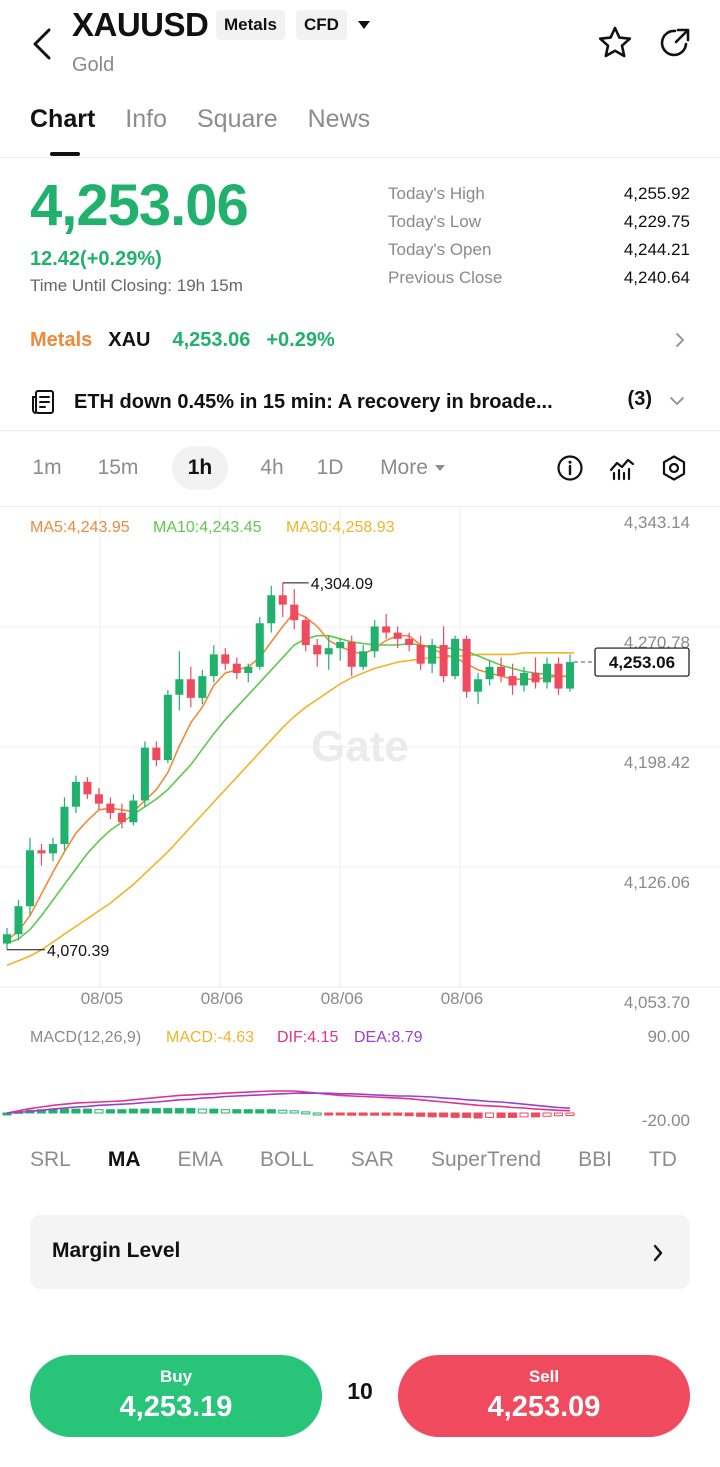  I want to click on indicator-supertrend: SuperTrend, so click(486, 1165).